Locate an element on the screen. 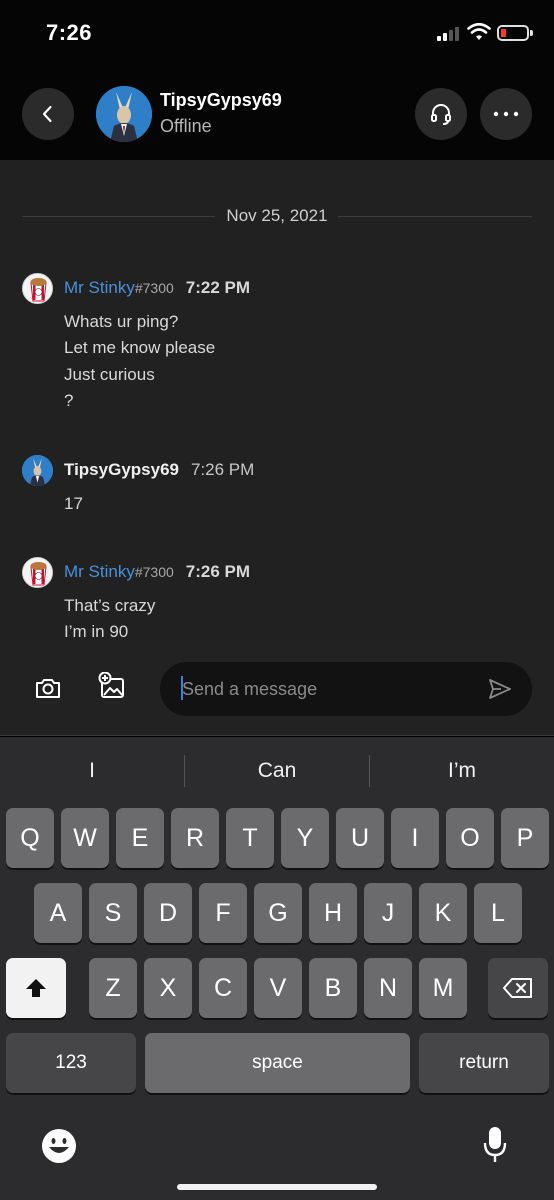  more-icon is located at coordinates (506, 114).